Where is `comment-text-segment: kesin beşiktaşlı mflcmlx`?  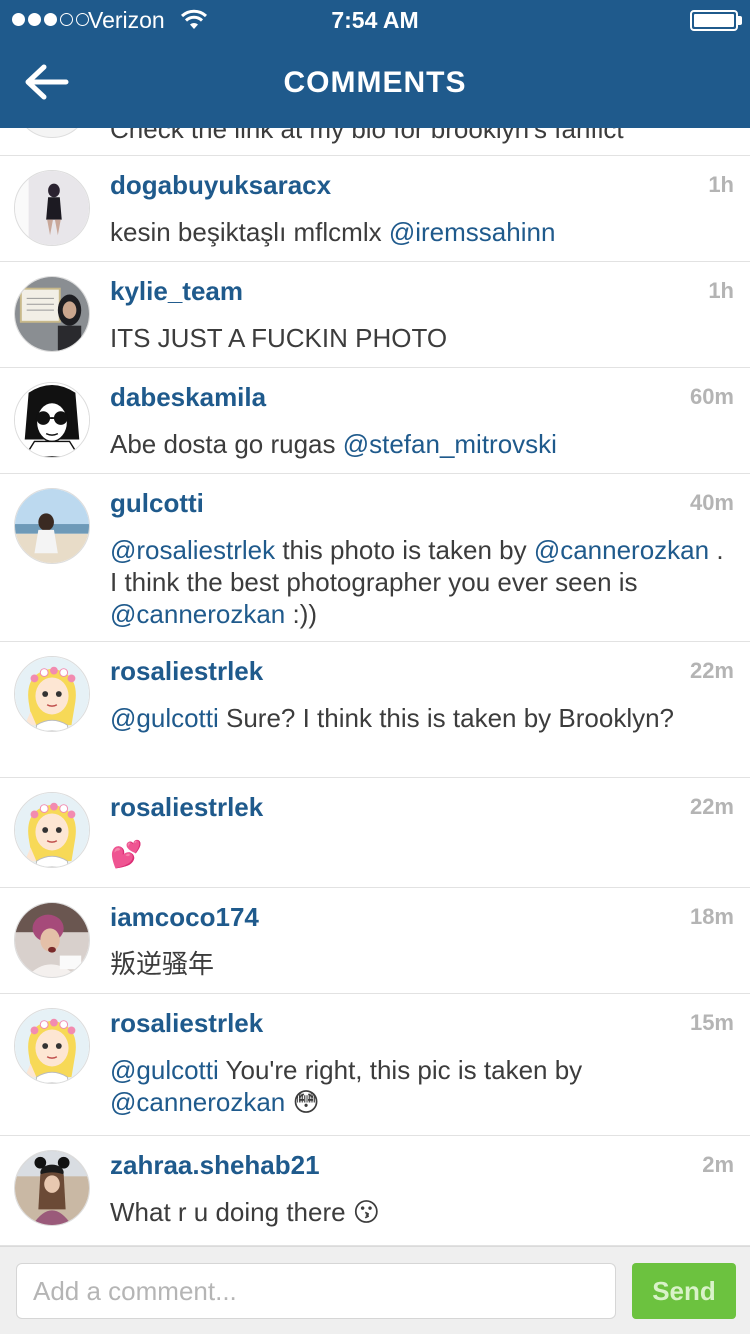 comment-text-segment: kesin beşiktaşlı mflcmlx is located at coordinates (249, 232).